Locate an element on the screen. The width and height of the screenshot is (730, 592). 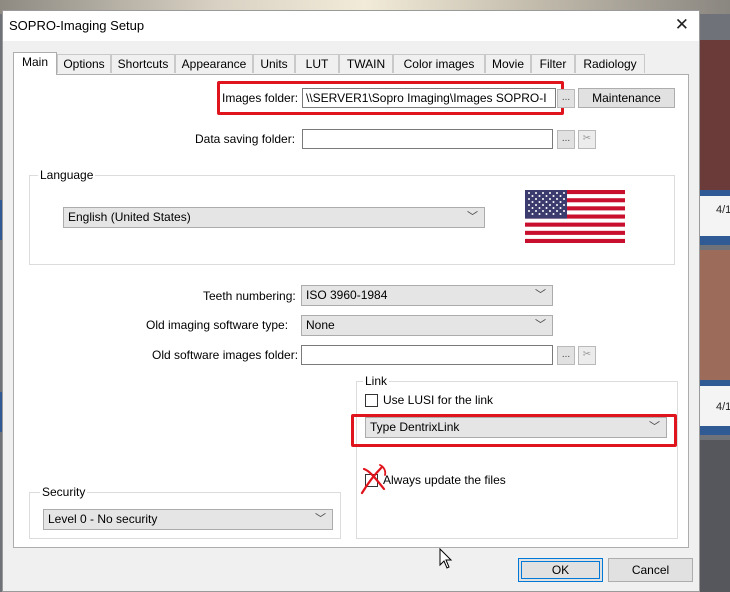
always-update-label: Always update the files is located at coordinates (444, 480).